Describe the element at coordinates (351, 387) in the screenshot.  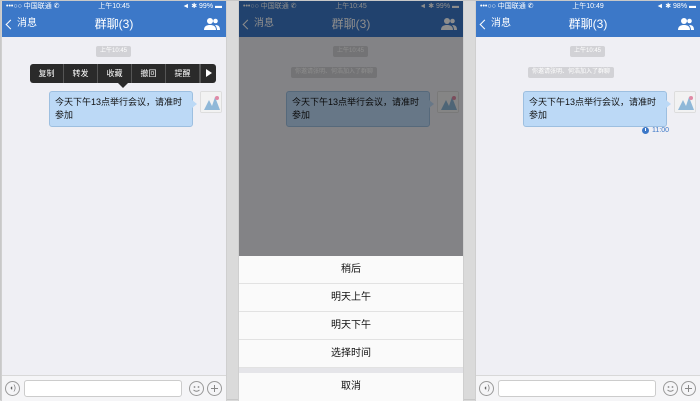
I see `sheet-cancel-button: 取消` at that location.